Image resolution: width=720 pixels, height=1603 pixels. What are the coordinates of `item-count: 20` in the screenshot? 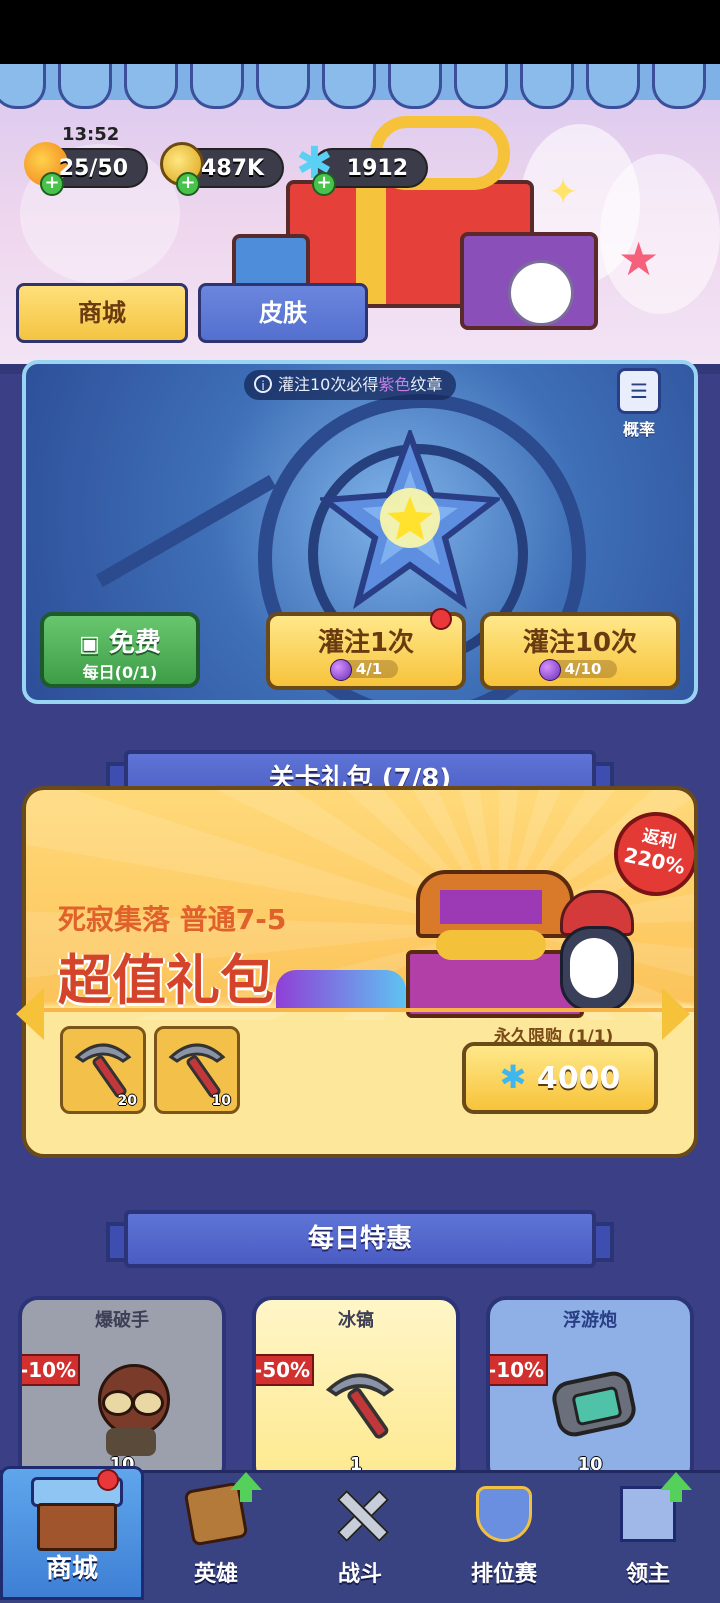 It's located at (127, 1101).